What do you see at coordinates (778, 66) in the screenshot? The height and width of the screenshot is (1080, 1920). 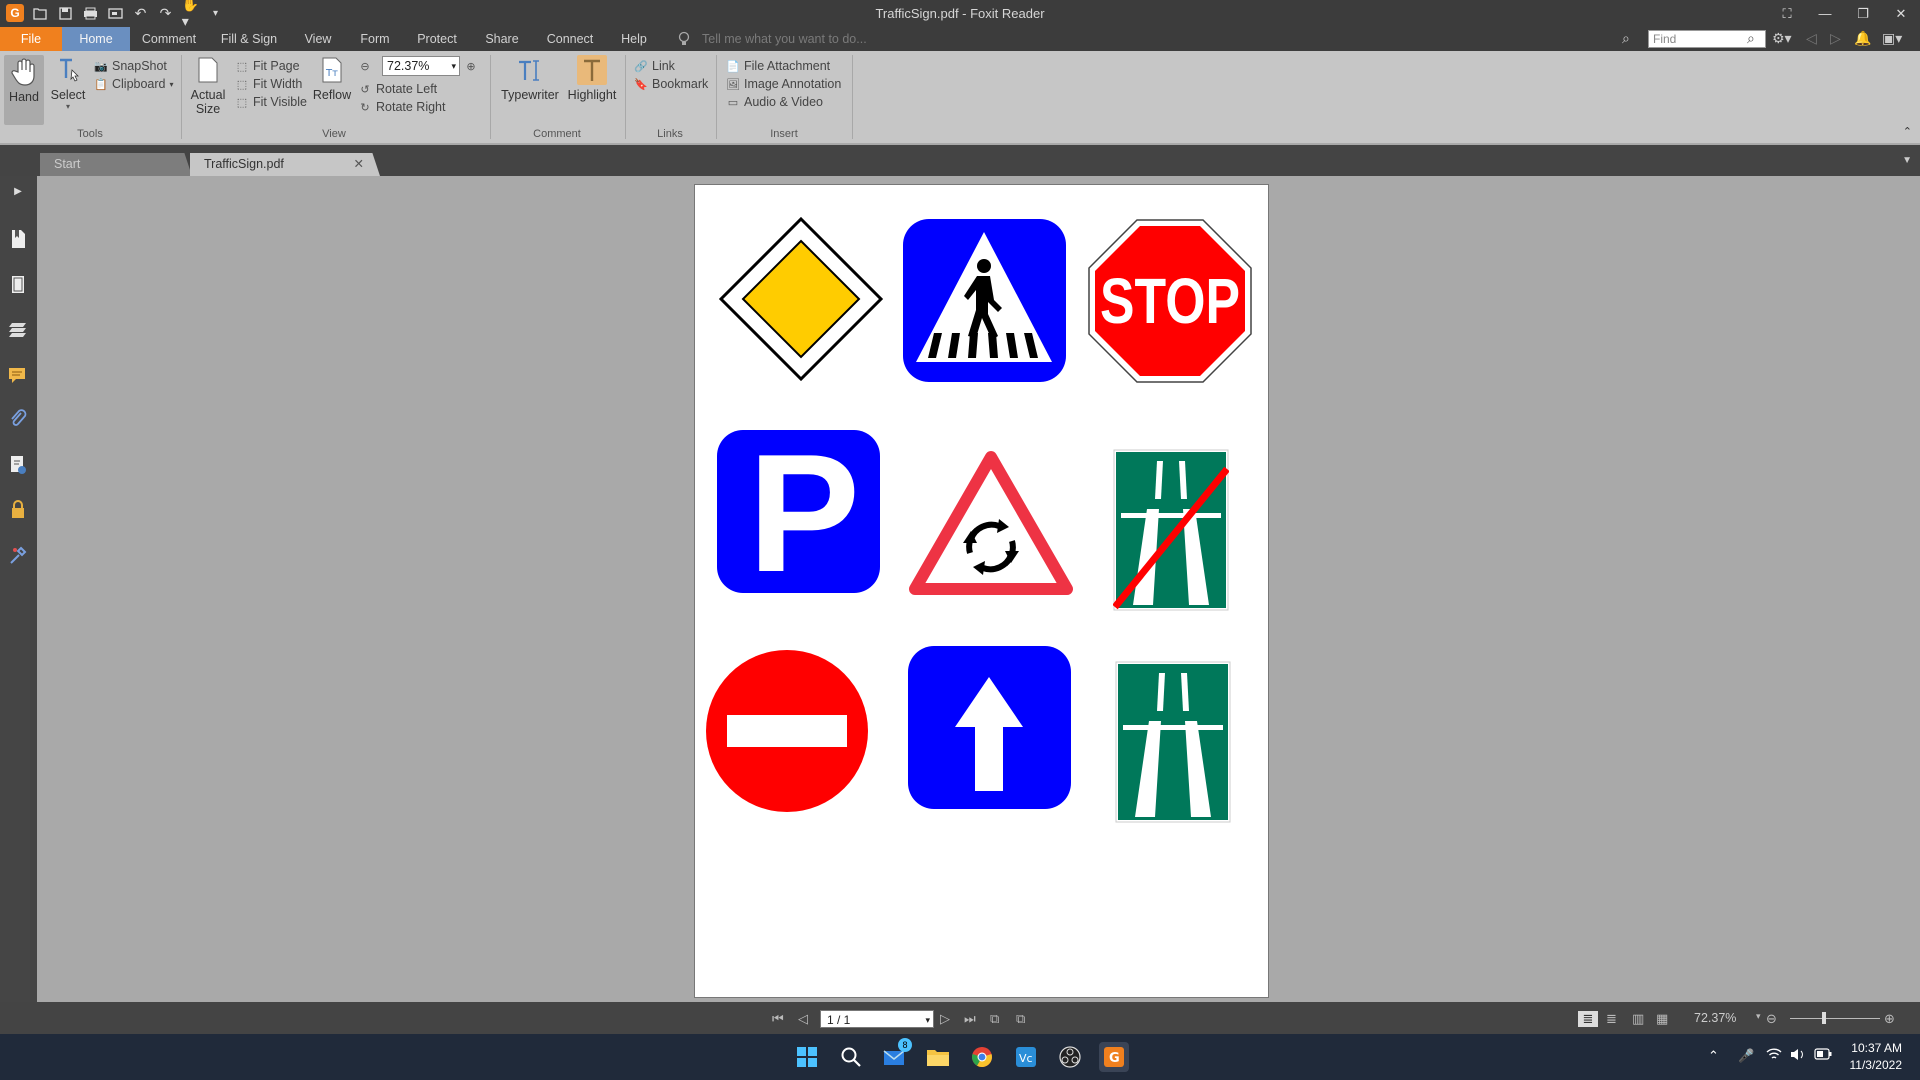 I see `file-attachment-button: 📄 File Attachment` at bounding box center [778, 66].